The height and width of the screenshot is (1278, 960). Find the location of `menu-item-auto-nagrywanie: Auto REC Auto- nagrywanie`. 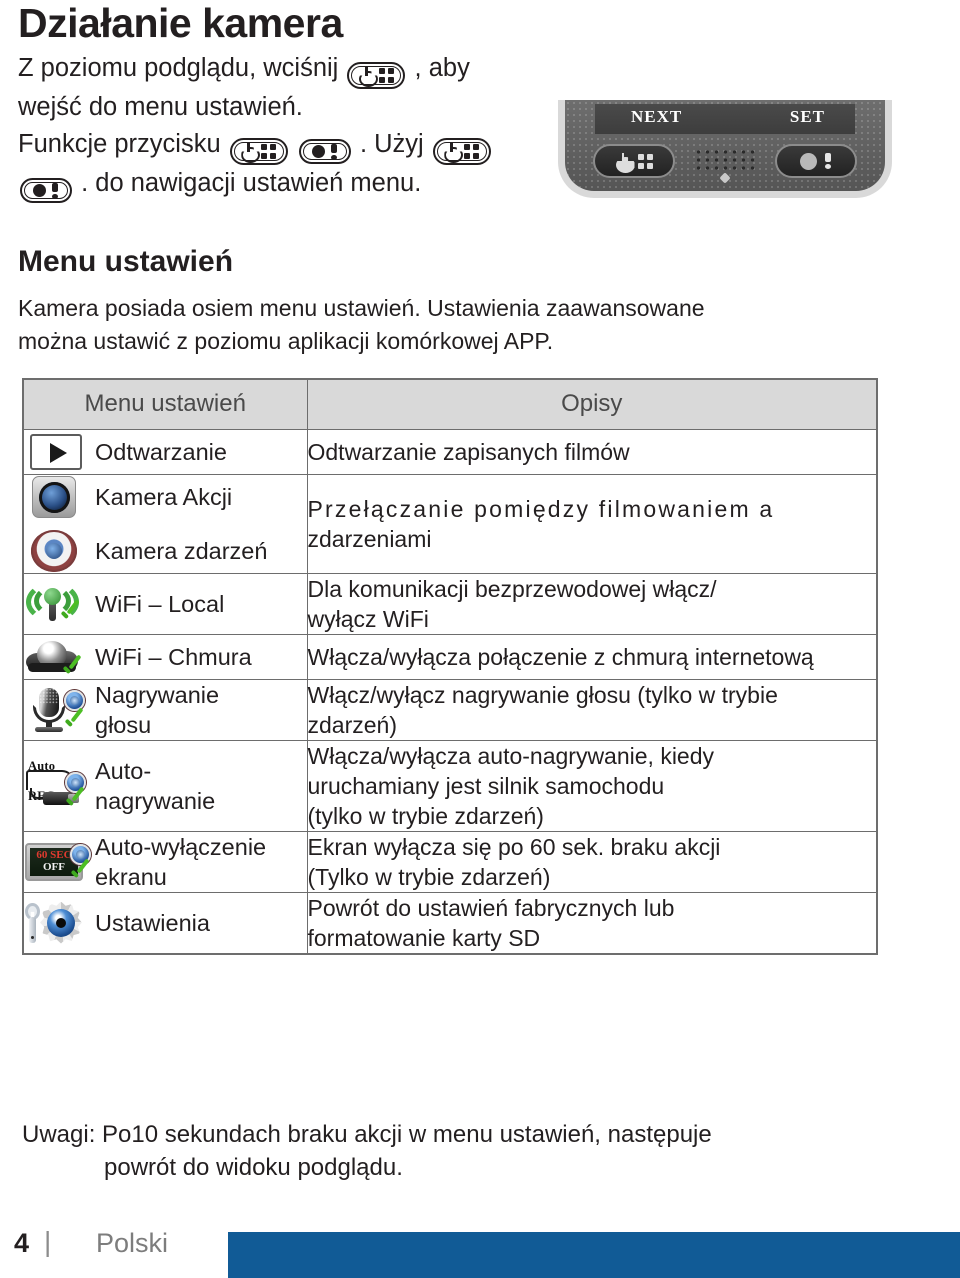

menu-item-auto-nagrywanie: Auto REC Auto- nagrywanie is located at coordinates (165, 786).